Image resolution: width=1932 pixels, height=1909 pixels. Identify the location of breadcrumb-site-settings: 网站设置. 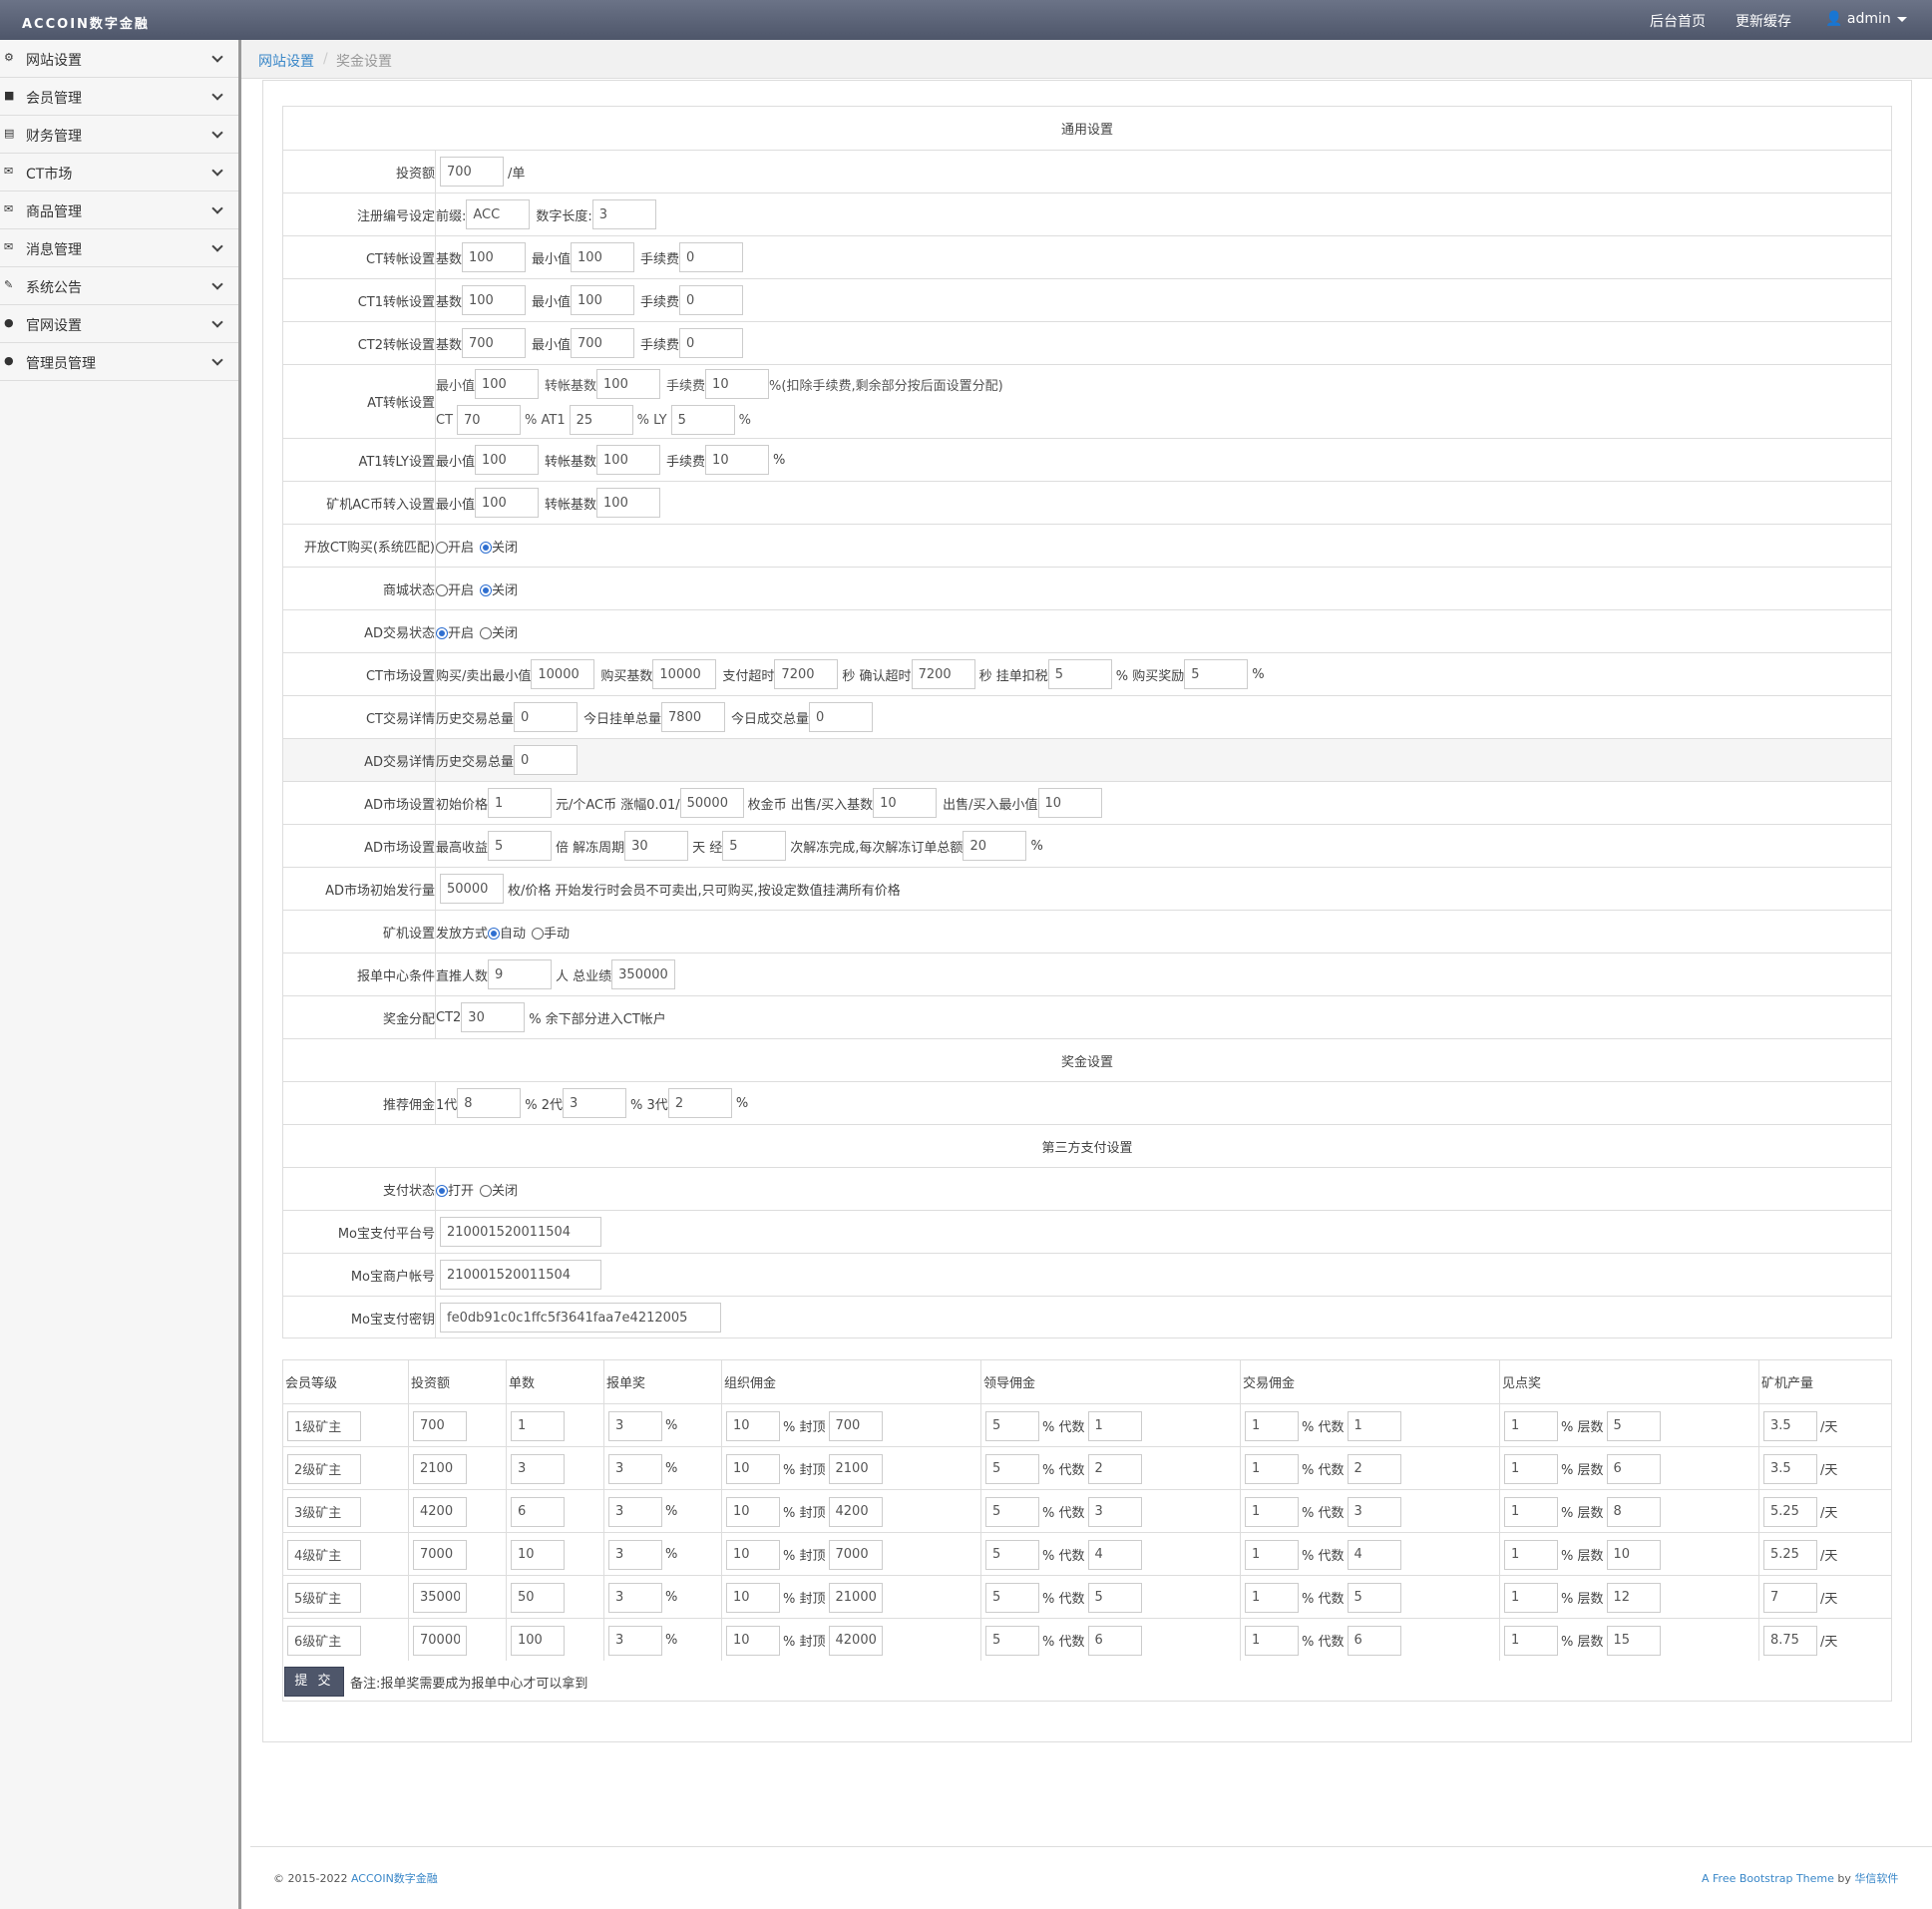
(286, 61).